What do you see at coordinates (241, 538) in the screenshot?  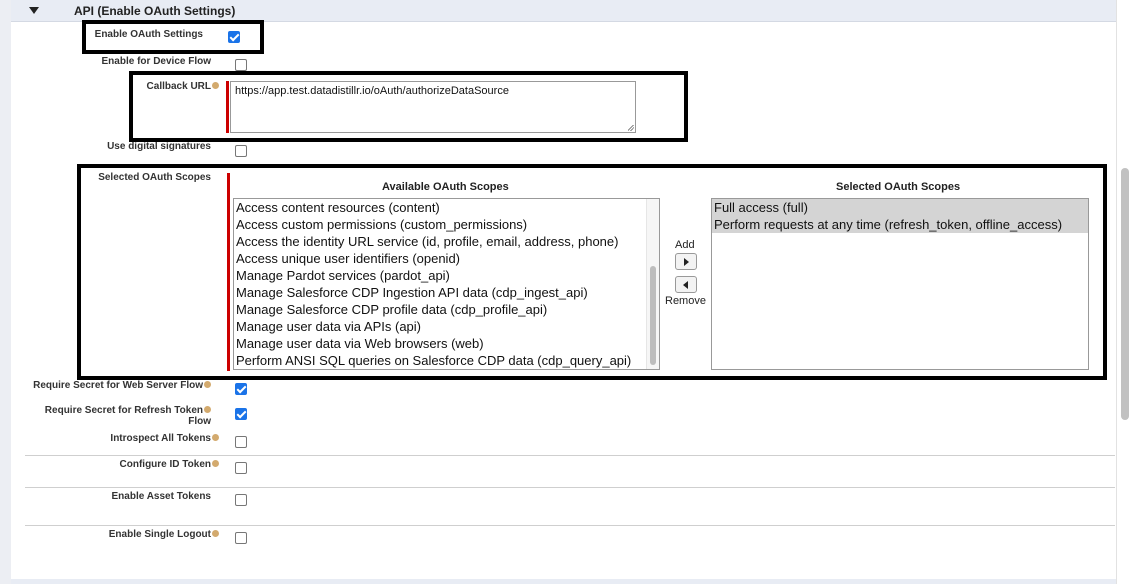 I see `single-logout-checkbox` at bounding box center [241, 538].